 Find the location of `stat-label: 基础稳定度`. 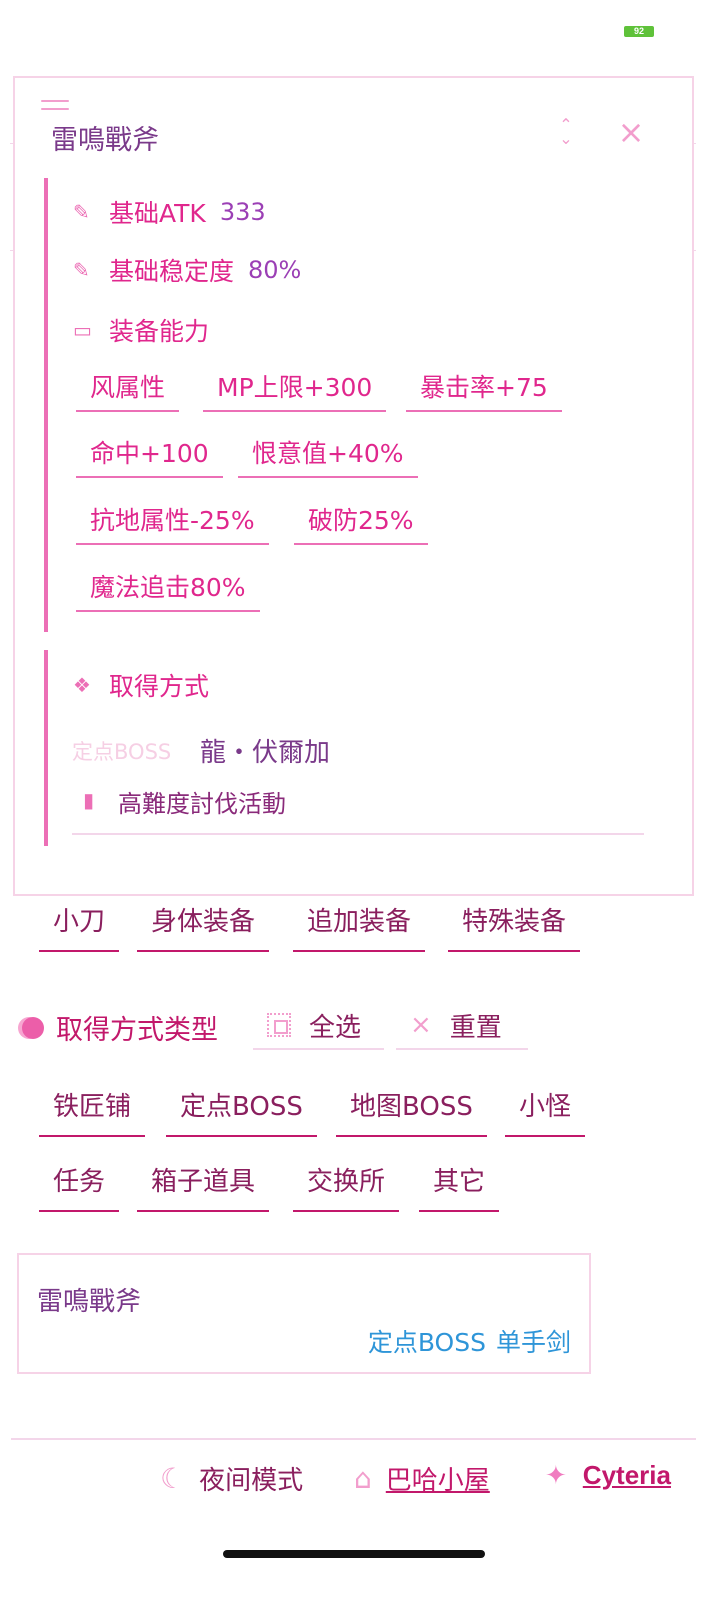

stat-label: 基础稳定度 is located at coordinates (172, 271).